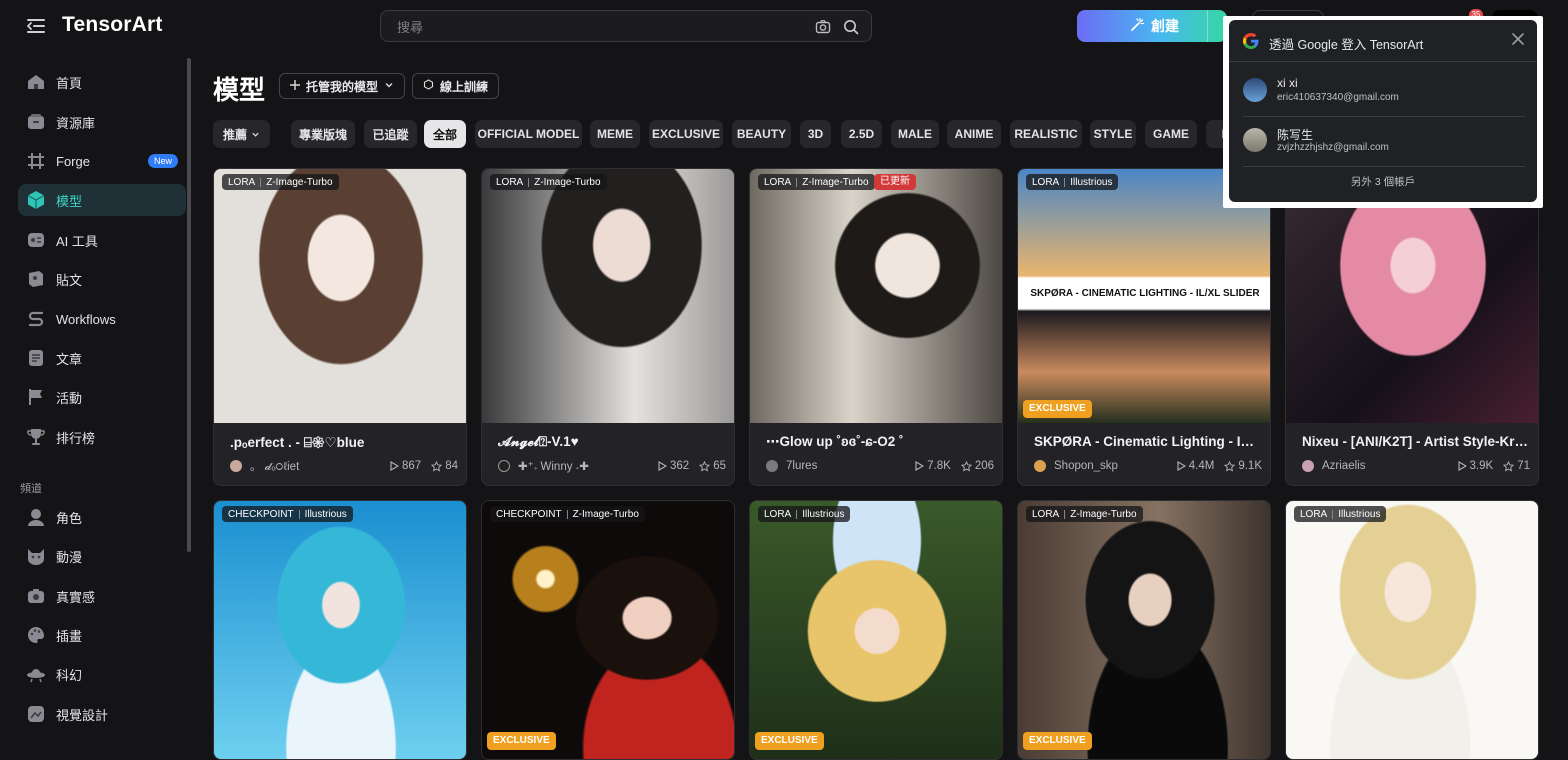  Describe the element at coordinates (102, 674) in the screenshot. I see `sidebar-channel-scifi: 科幻` at that location.